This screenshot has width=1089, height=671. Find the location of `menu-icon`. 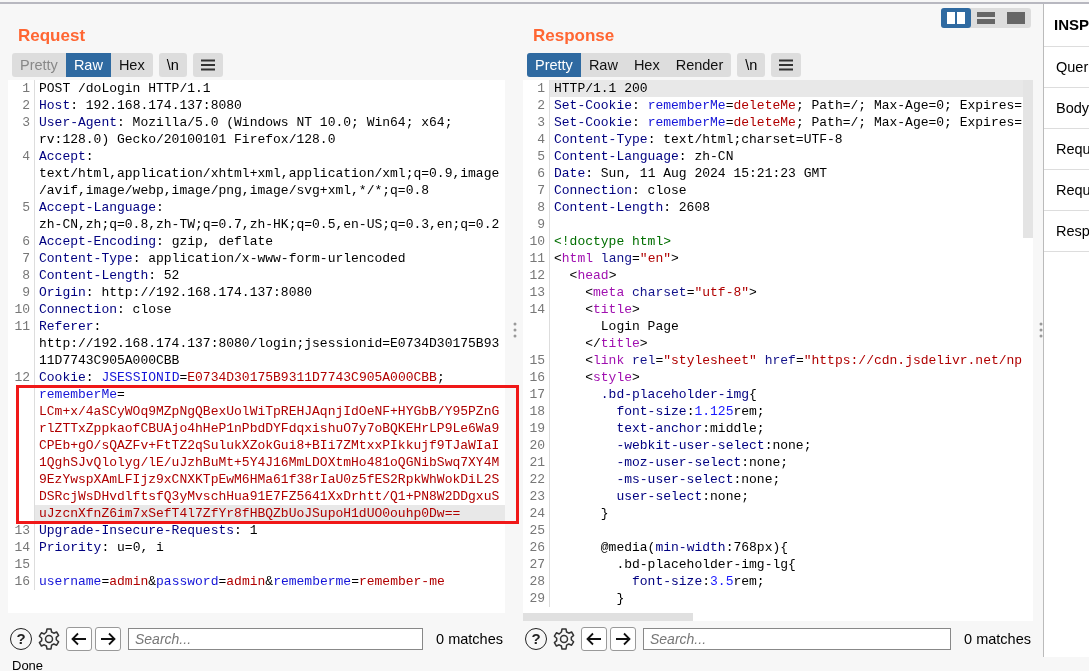

menu-icon is located at coordinates (207, 65).